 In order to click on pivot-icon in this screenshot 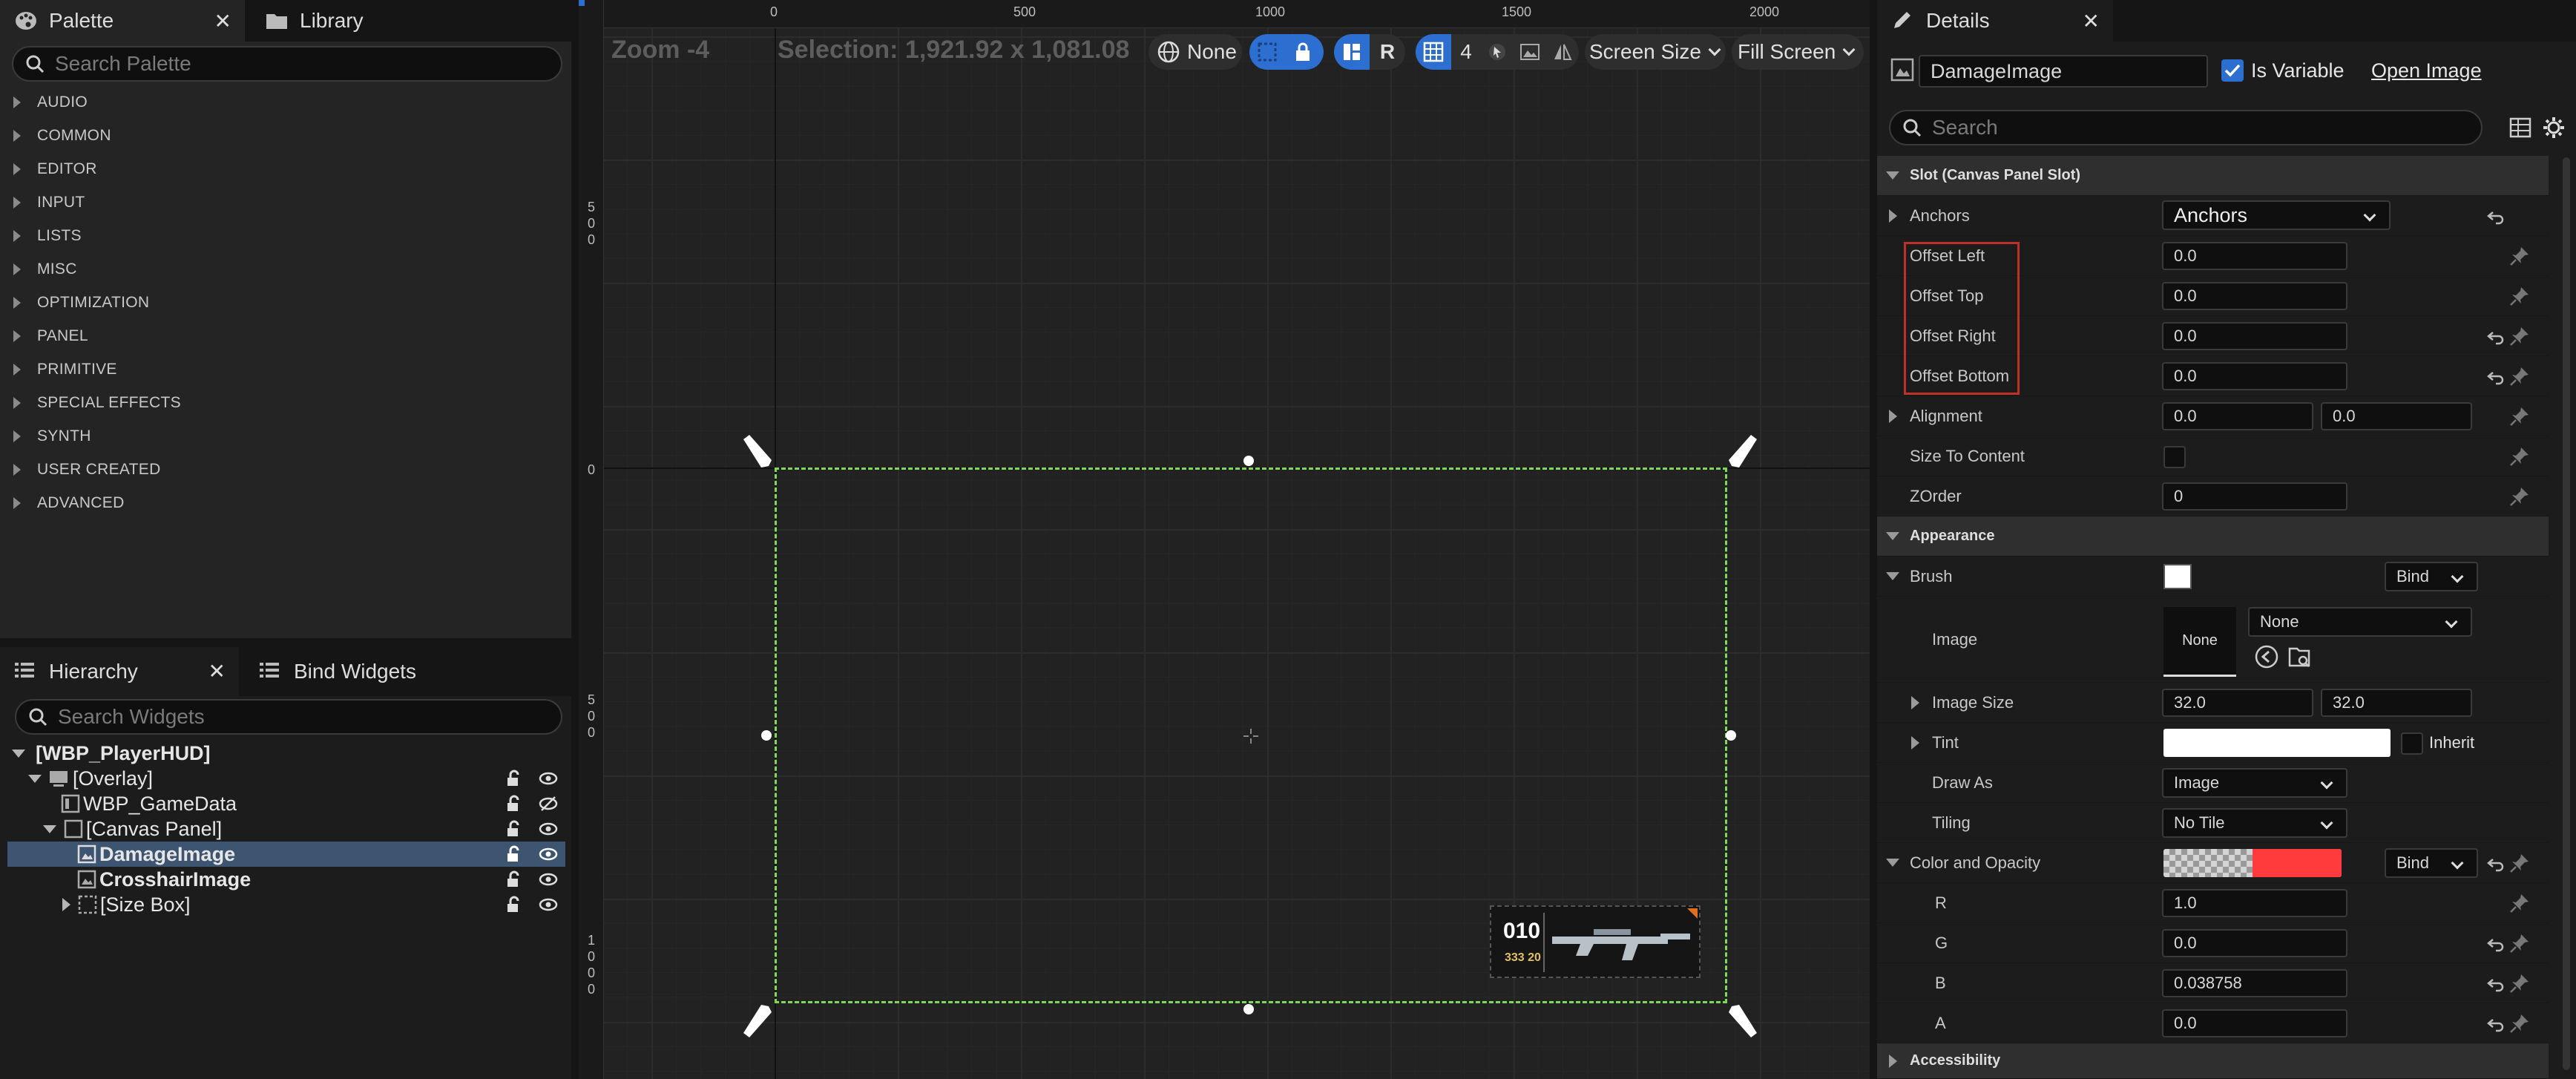, I will do `click(1251, 738)`.